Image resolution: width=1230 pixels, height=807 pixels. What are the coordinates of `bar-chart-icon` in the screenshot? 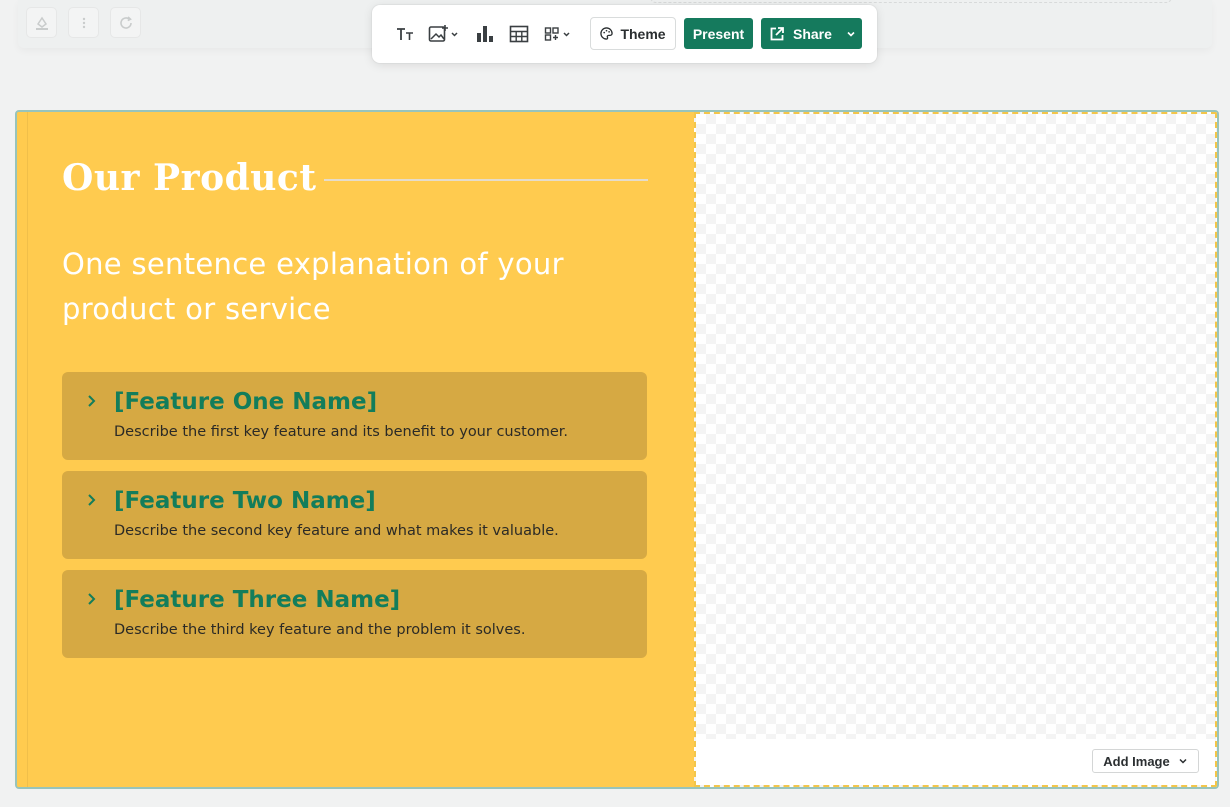 It's located at (485, 34).